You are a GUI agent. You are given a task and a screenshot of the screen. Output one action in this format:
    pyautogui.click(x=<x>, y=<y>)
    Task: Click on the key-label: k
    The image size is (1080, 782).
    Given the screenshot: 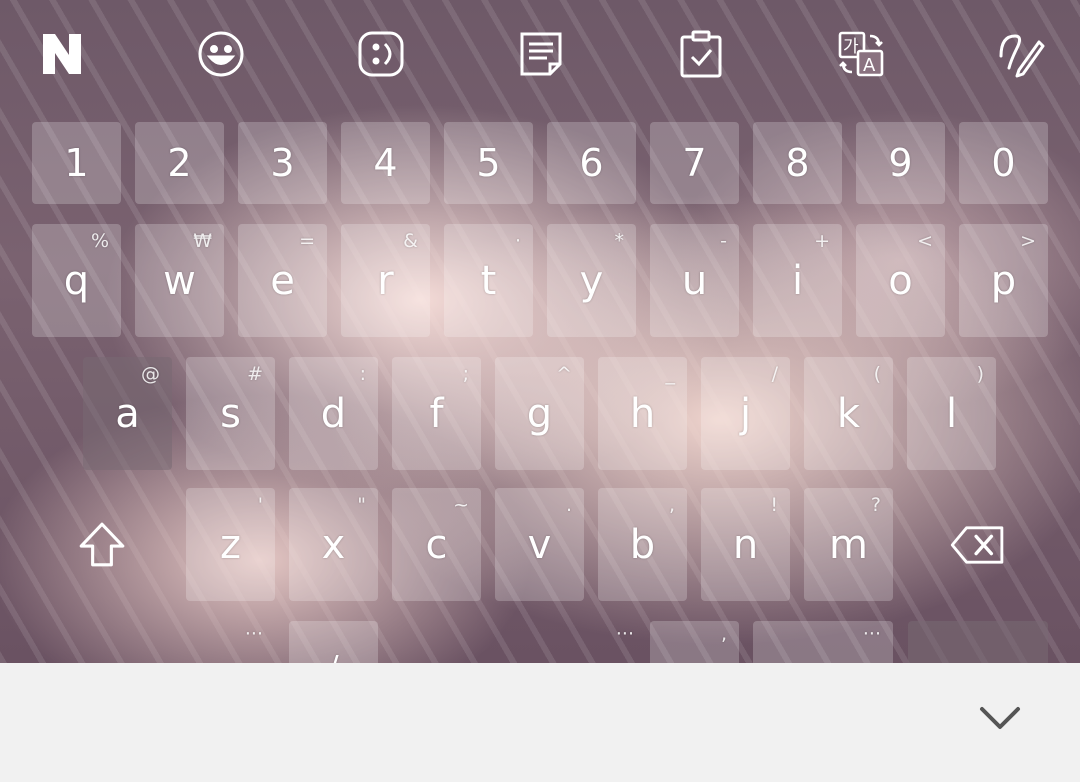 What is the action you would take?
    pyautogui.click(x=848, y=413)
    